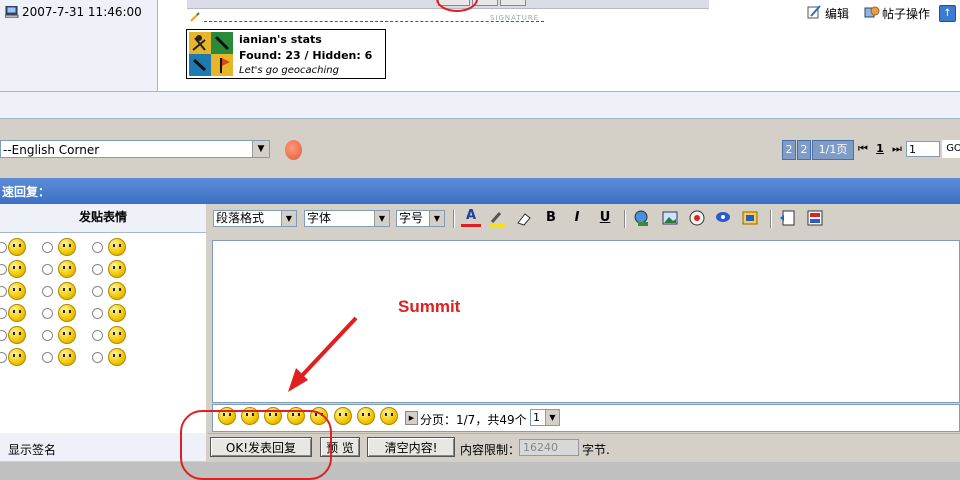  I want to click on pager-current-page: 1, so click(880, 149).